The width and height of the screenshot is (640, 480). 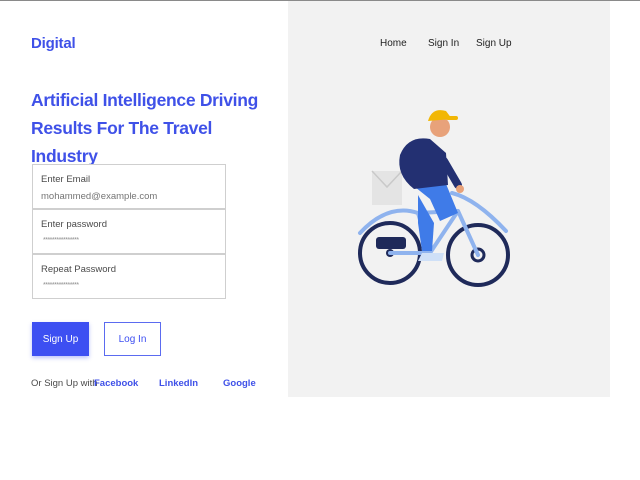 I want to click on nav-sign-in: Sign In, so click(x=443, y=43).